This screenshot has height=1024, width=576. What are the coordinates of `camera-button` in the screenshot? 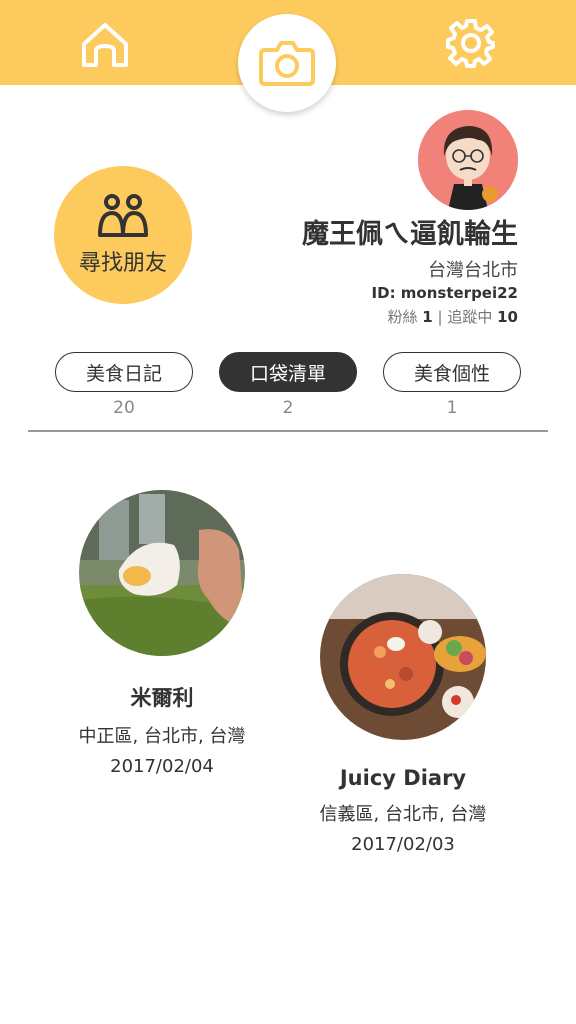 It's located at (287, 63).